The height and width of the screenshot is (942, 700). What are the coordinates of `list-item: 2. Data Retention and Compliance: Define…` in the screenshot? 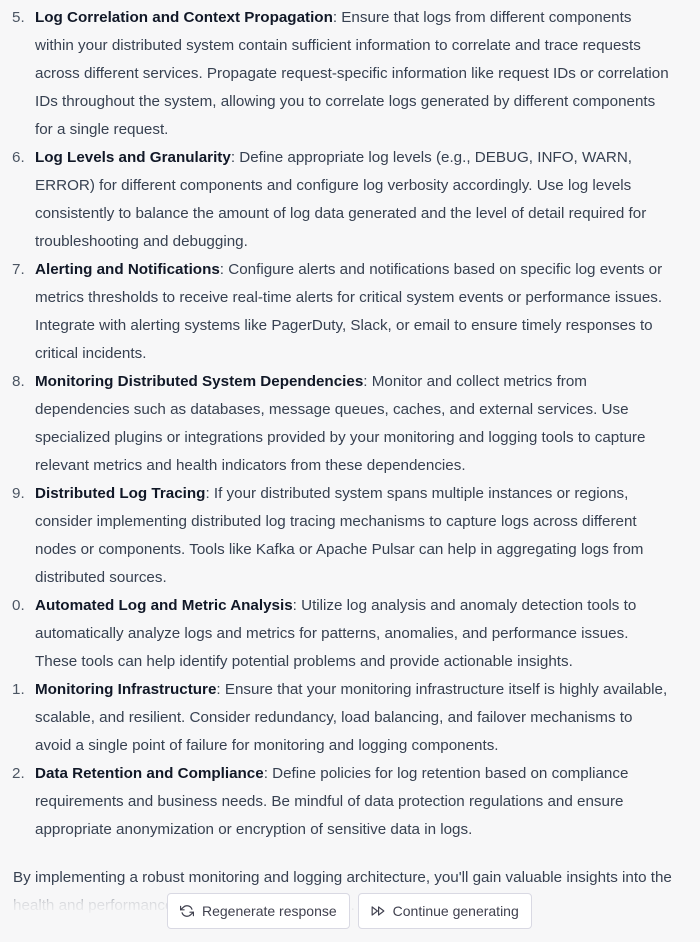 It's located at (350, 802).